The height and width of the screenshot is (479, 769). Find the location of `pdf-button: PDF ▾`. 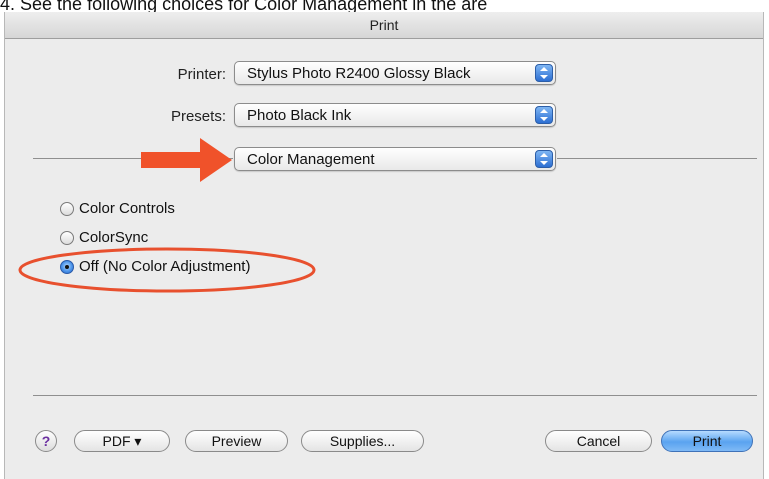

pdf-button: PDF ▾ is located at coordinates (122, 441).